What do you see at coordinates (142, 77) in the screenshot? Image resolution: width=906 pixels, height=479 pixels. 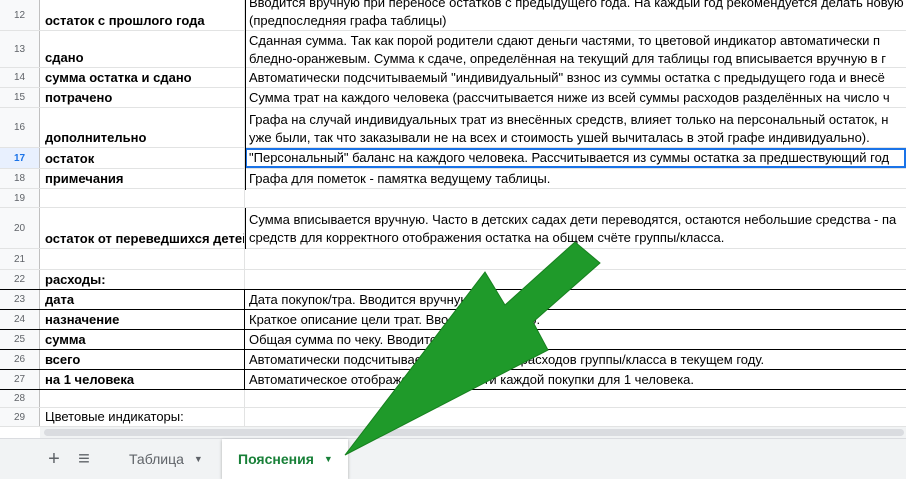 I see `cell-a: сумма остатка и сдано` at bounding box center [142, 77].